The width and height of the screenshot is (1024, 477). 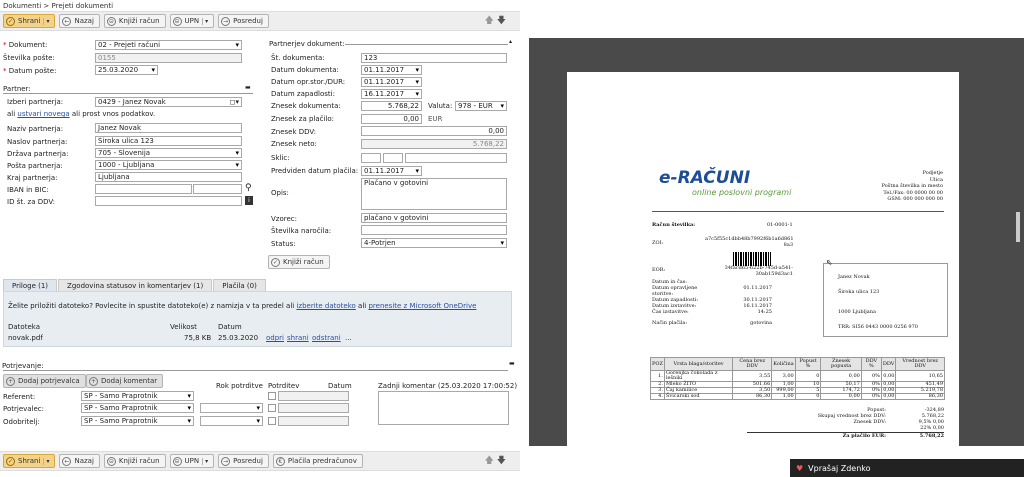 What do you see at coordinates (126, 70) in the screenshot?
I see `mail-date-field: 25.03.2020` at bounding box center [126, 70].